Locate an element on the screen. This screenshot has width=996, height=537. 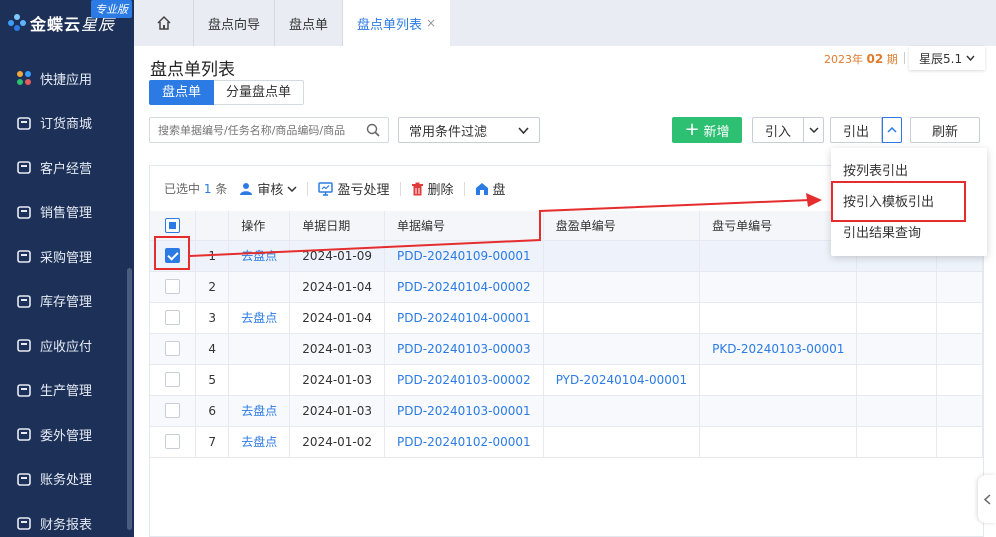
column-header-number: 单据编号 is located at coordinates (464, 226).